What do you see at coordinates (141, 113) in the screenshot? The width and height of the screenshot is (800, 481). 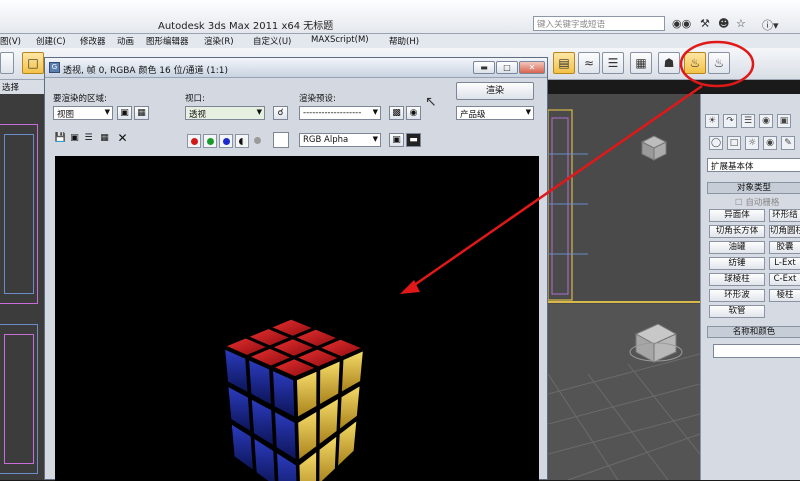 I see `auto-region-button: ▦` at bounding box center [141, 113].